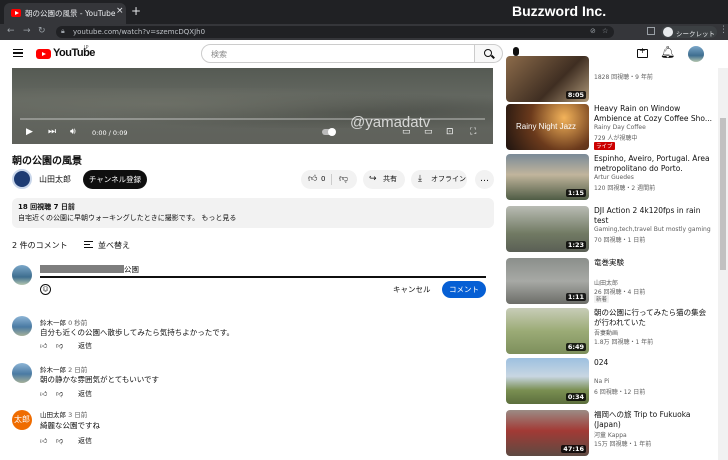 This screenshot has width=728, height=460. I want to click on channel-avatar, so click(22, 179).